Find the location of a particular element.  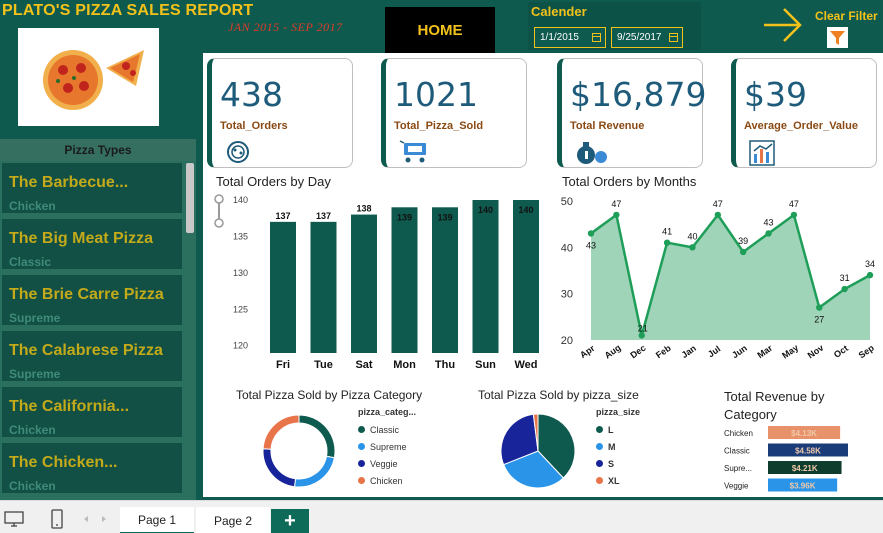

slicer-item: The Brie Carre Pizza Supreme is located at coordinates (92, 300).